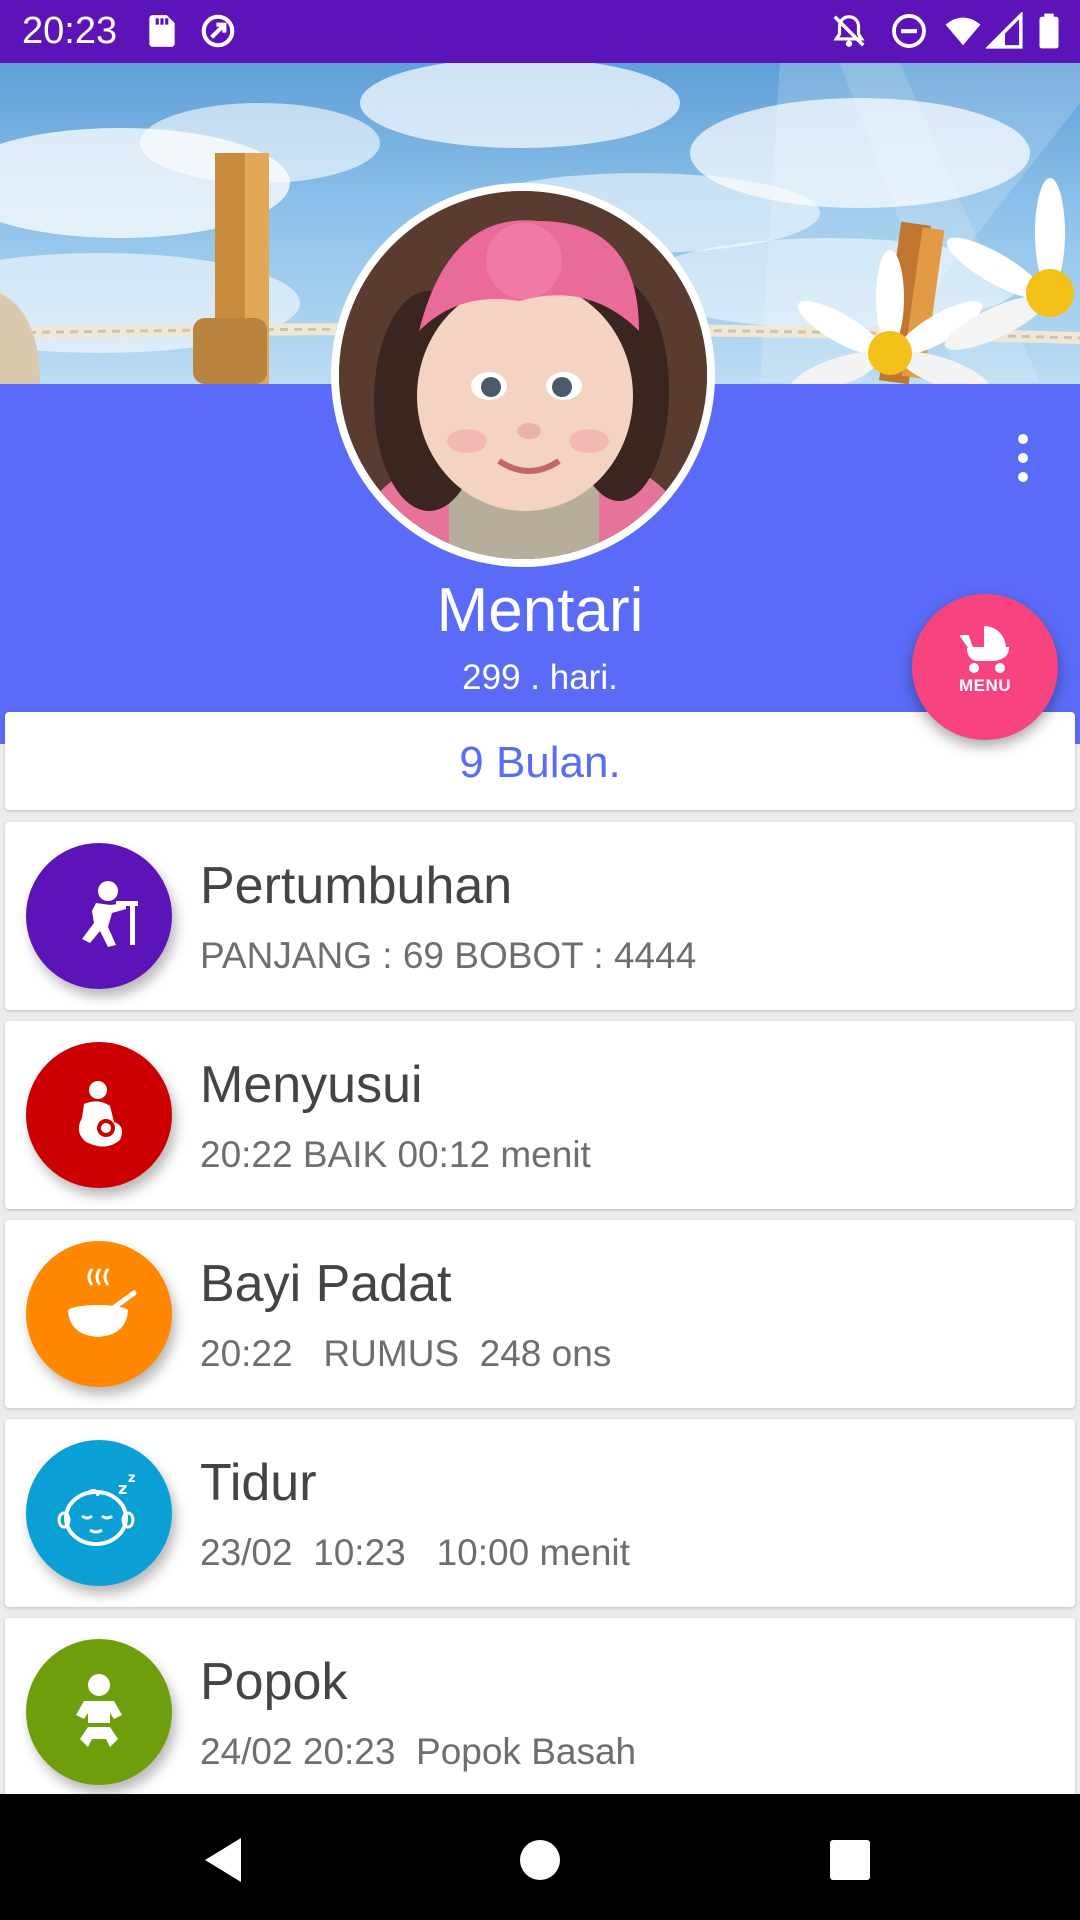 The width and height of the screenshot is (1080, 1920). I want to click on activity-card-sleep: z z Tidur 23/02 10:23 10:00 menit, so click(540, 1513).